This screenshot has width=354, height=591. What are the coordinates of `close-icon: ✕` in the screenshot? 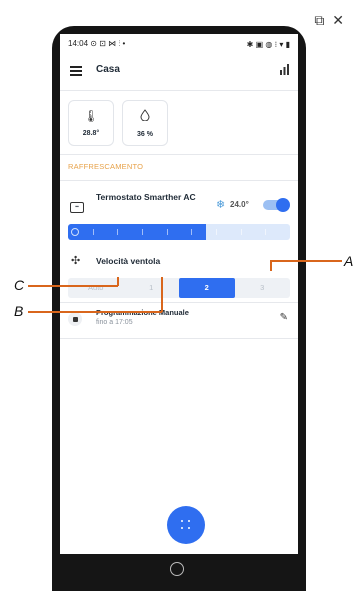 It's located at (338, 20).